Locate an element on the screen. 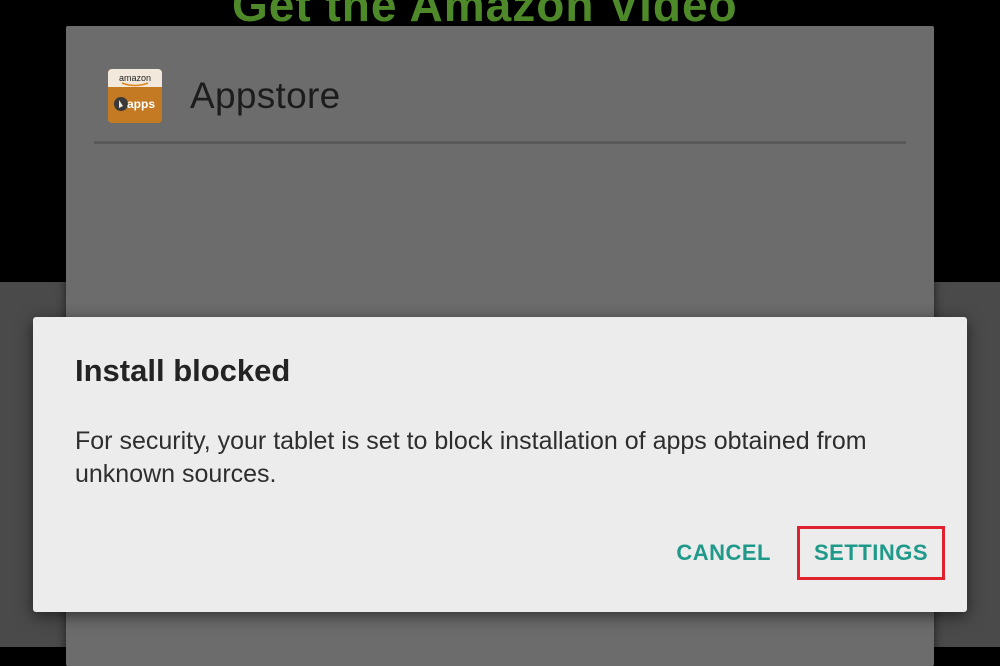 The height and width of the screenshot is (666, 1000). icon-text-apps: apps is located at coordinates (141, 104).